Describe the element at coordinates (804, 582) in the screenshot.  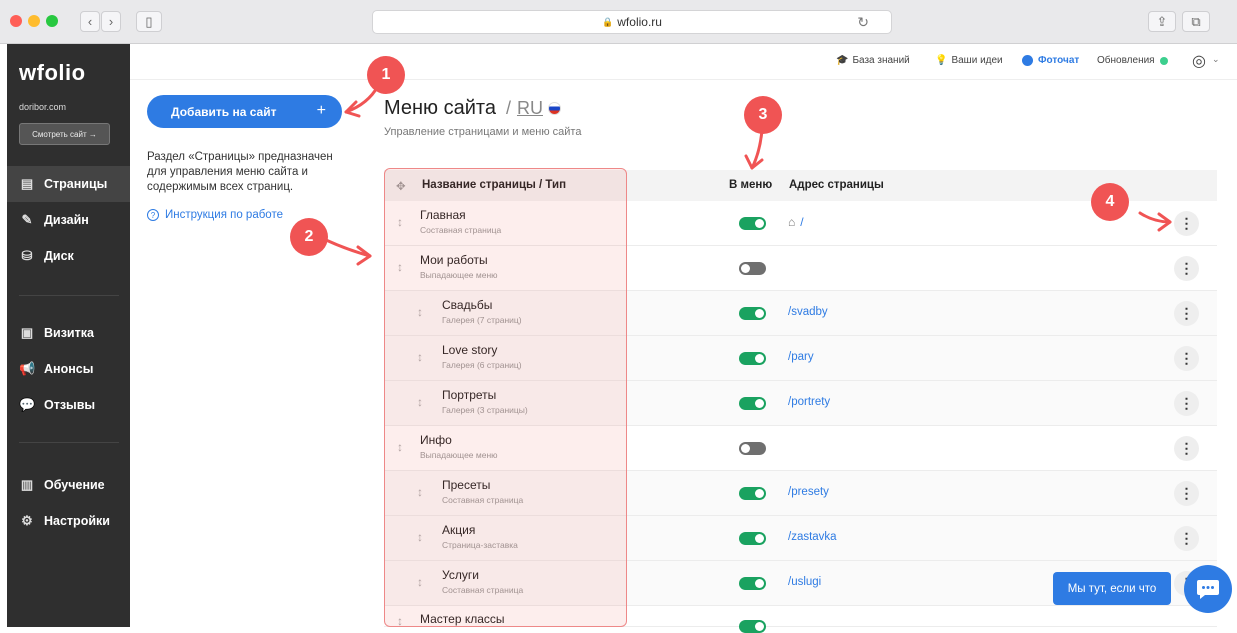
I see `page-url: /uslugi` at that location.